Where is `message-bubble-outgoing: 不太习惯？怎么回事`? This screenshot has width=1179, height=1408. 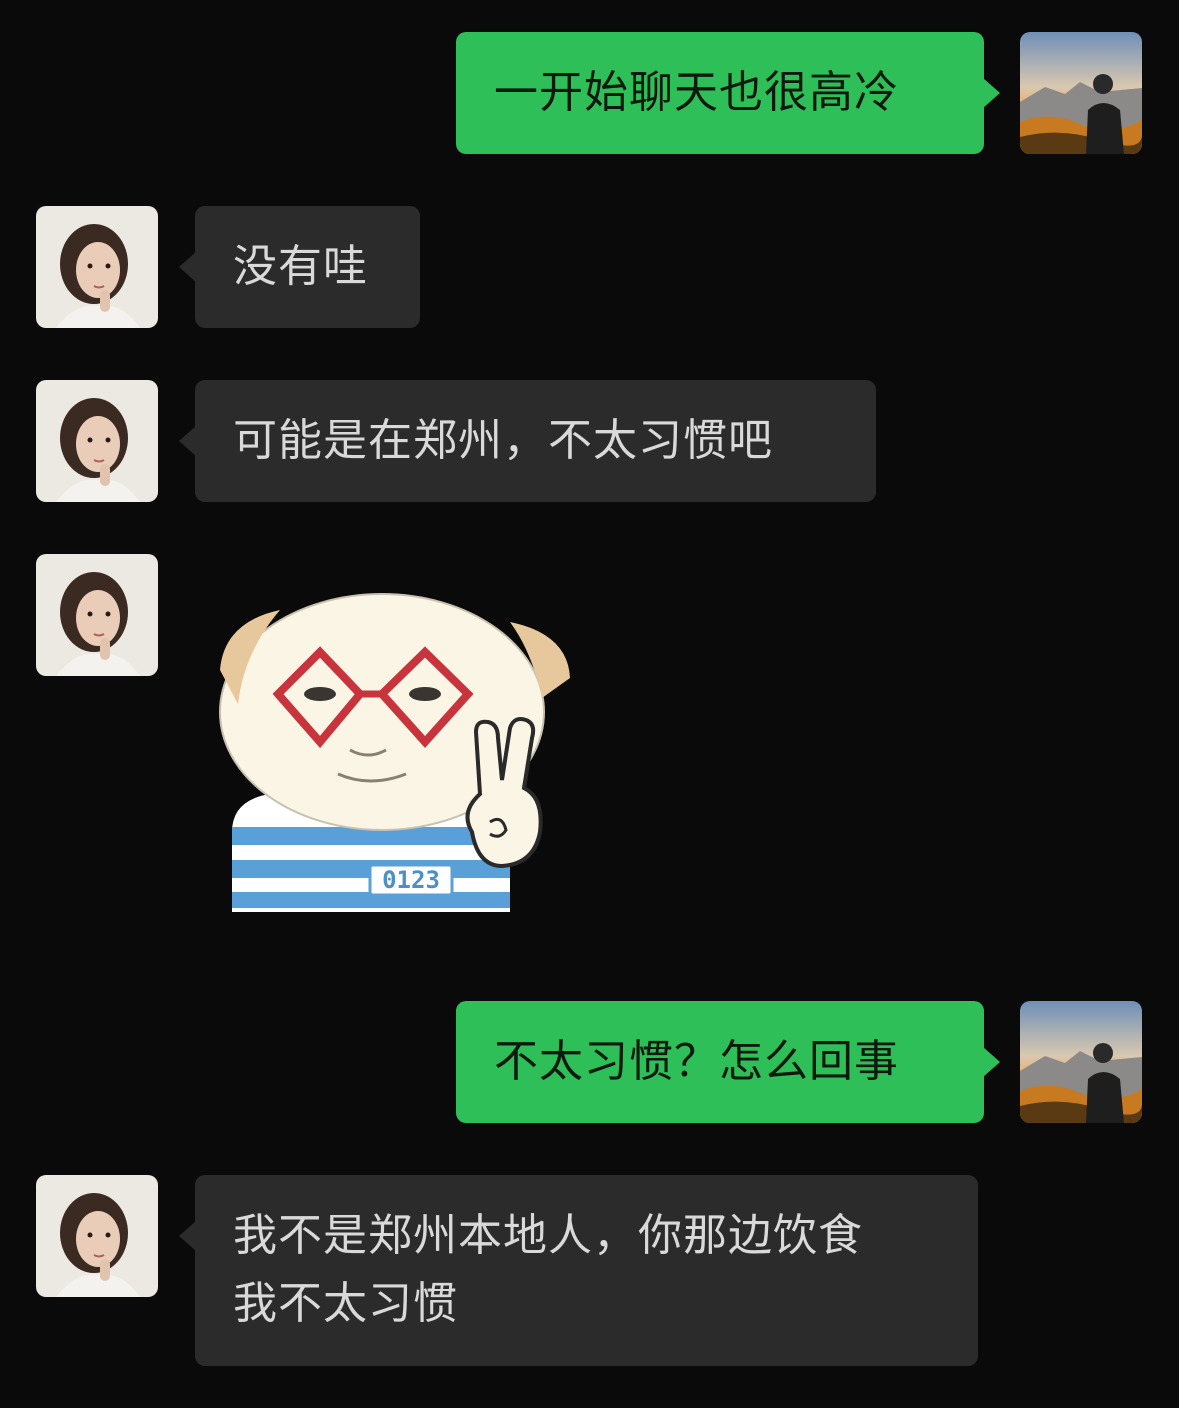 message-bubble-outgoing: 不太习惯？怎么回事 is located at coordinates (728, 1062).